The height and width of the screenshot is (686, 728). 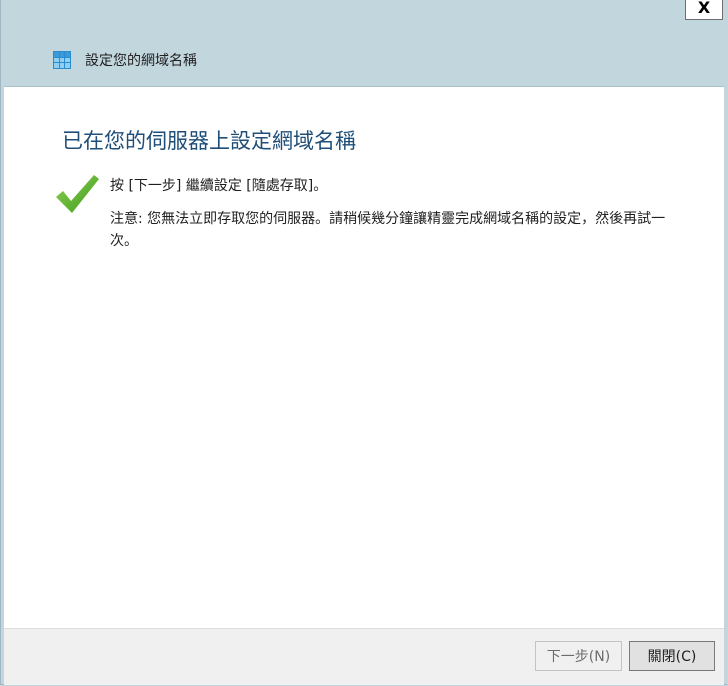 I want to click on window-title: 設定您的網域名稱, so click(x=141, y=61).